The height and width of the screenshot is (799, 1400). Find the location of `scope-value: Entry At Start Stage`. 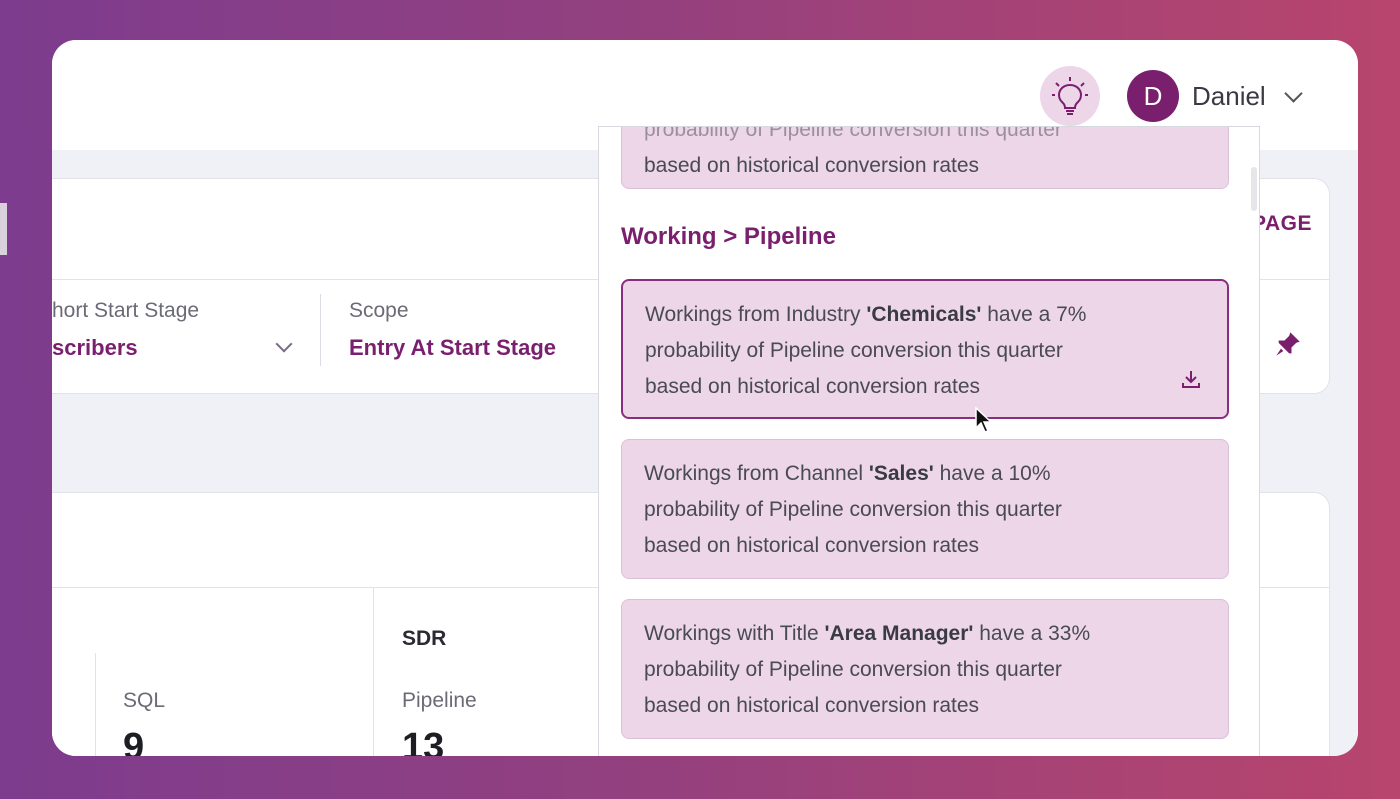

scope-value: Entry At Start Stage is located at coordinates (452, 348).